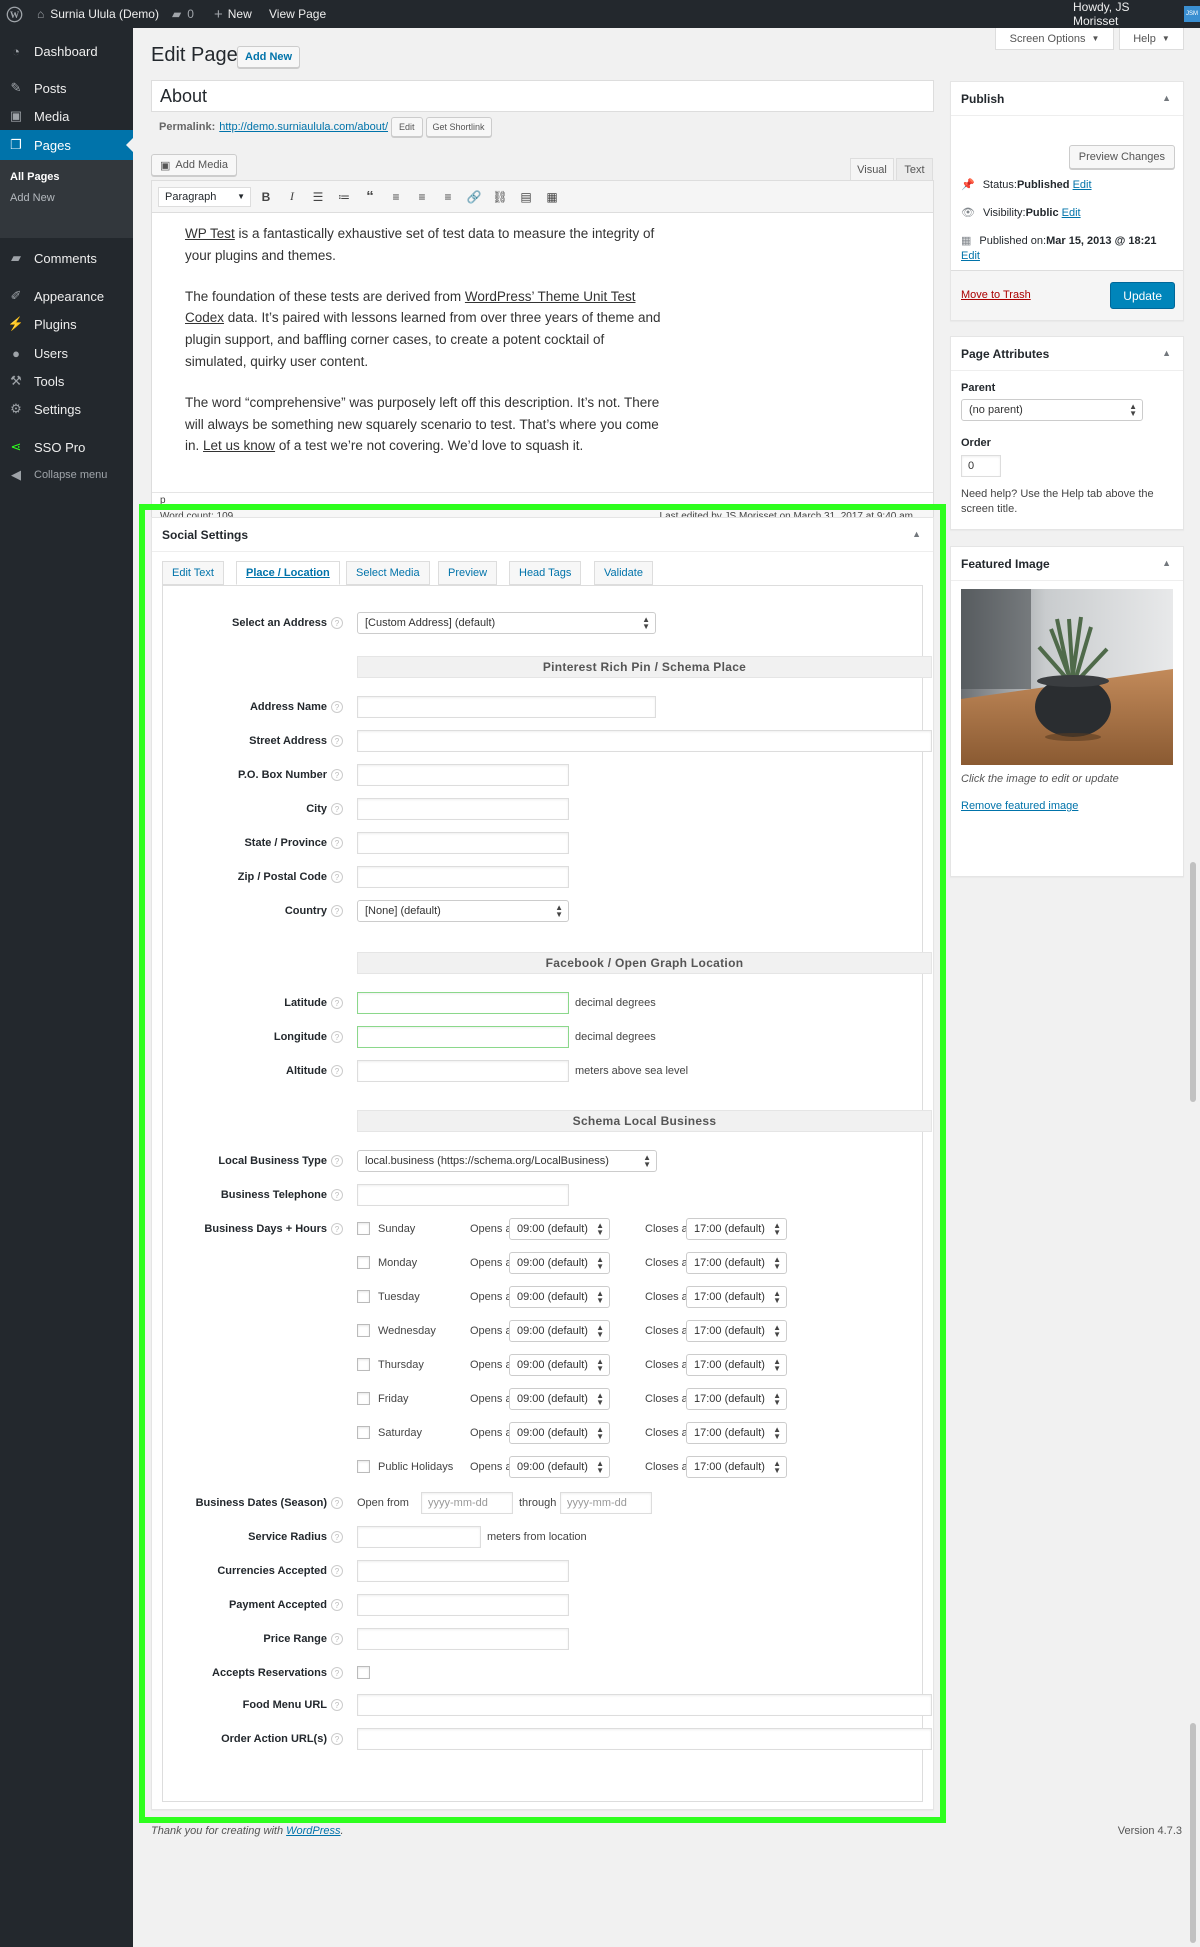 This screenshot has width=1200, height=1947. Describe the element at coordinates (183, 14) in the screenshot. I see `comments-link: ▰ 0` at that location.